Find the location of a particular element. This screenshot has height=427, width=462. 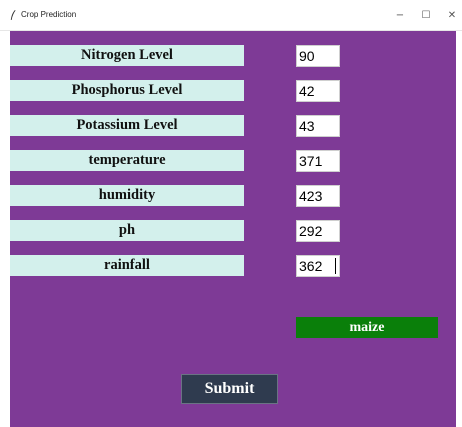

label-ph: ph is located at coordinates (127, 230).